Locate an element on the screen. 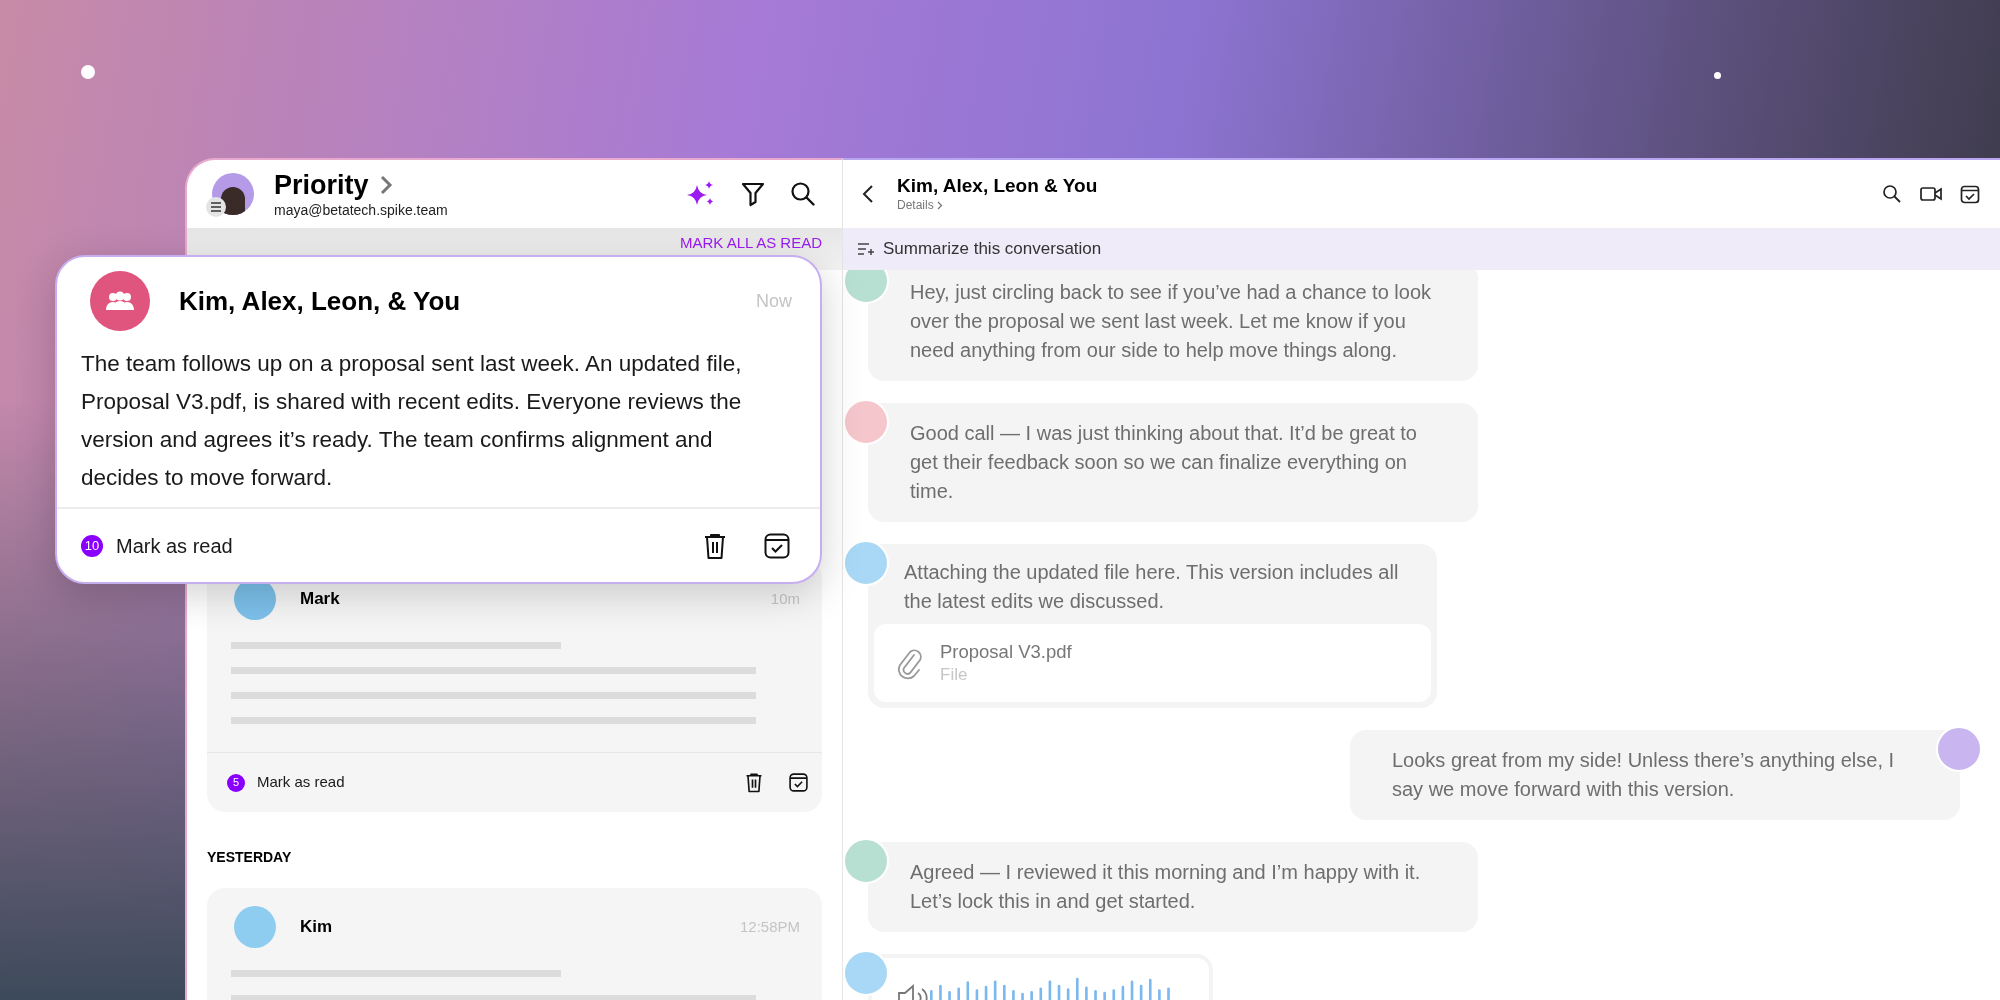  notification-time: Now is located at coordinates (774, 301).